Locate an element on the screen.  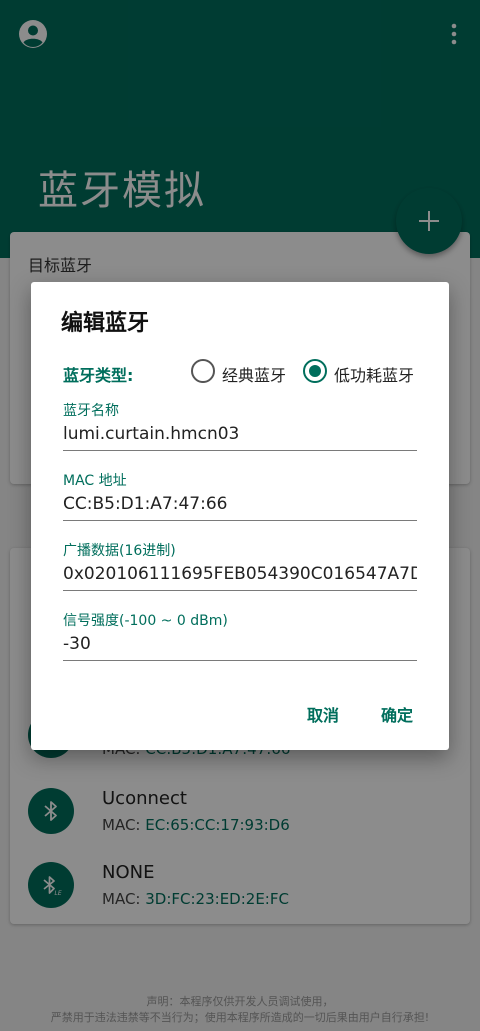
adv-data-input: 0x020106111695FEB054390C016547A7D1B5CC is located at coordinates (240, 574).